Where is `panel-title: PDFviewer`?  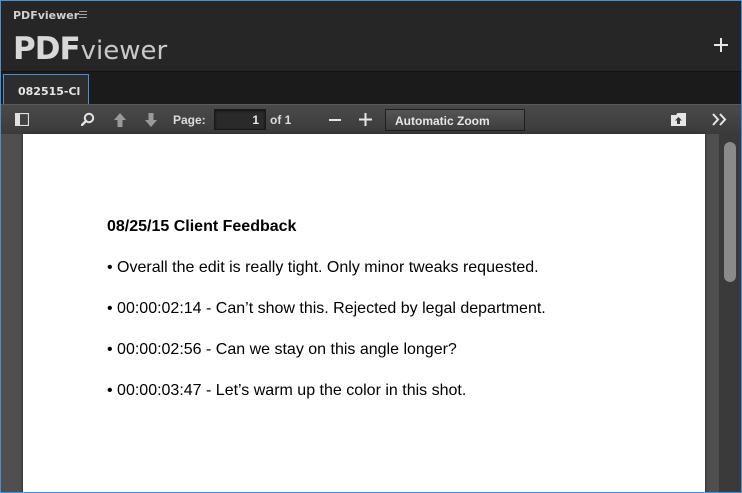
panel-title: PDFviewer is located at coordinates (46, 15).